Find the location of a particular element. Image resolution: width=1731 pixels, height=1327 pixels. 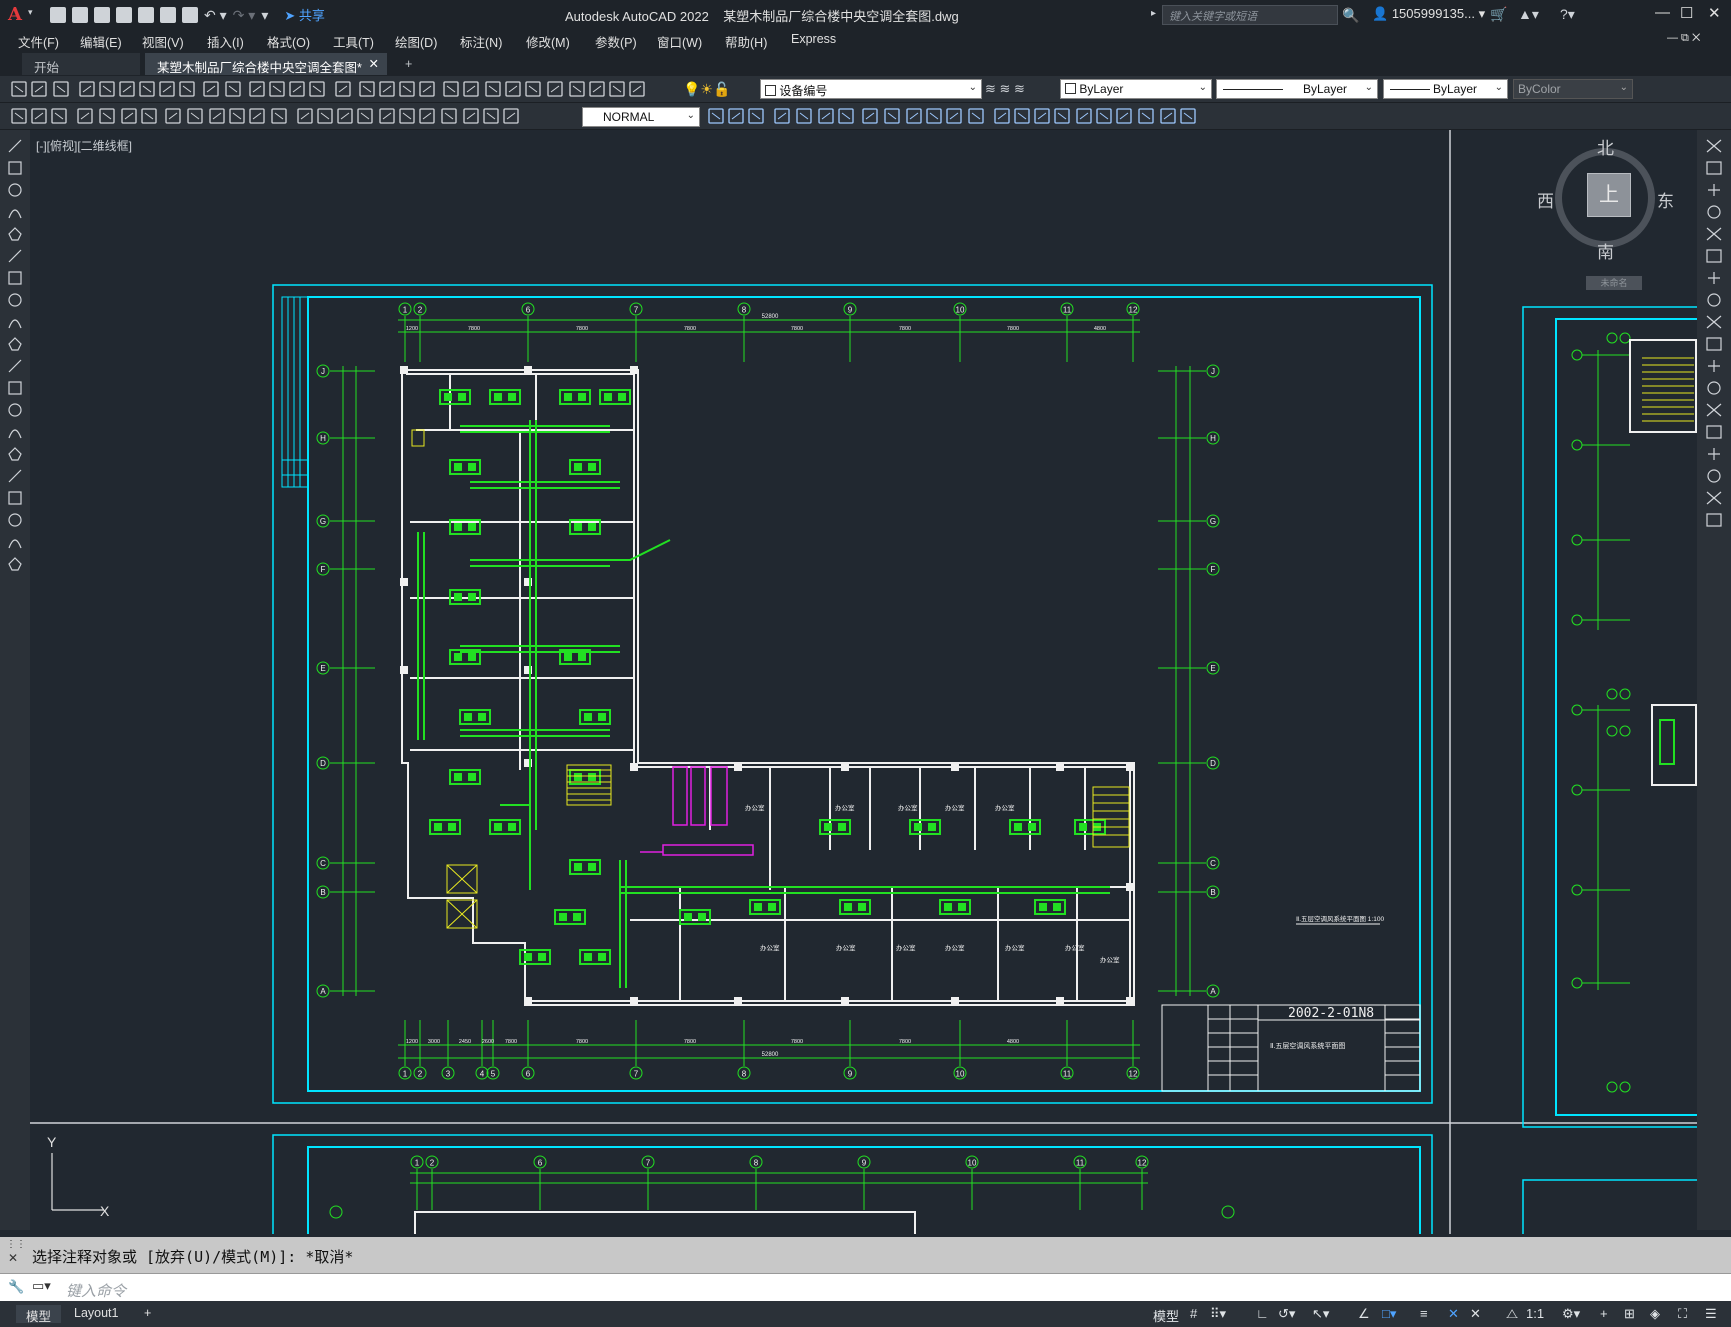

tab-drawing: 某塑木制品厂综合楼中央空调全套图* ✕ is located at coordinates (266, 64).